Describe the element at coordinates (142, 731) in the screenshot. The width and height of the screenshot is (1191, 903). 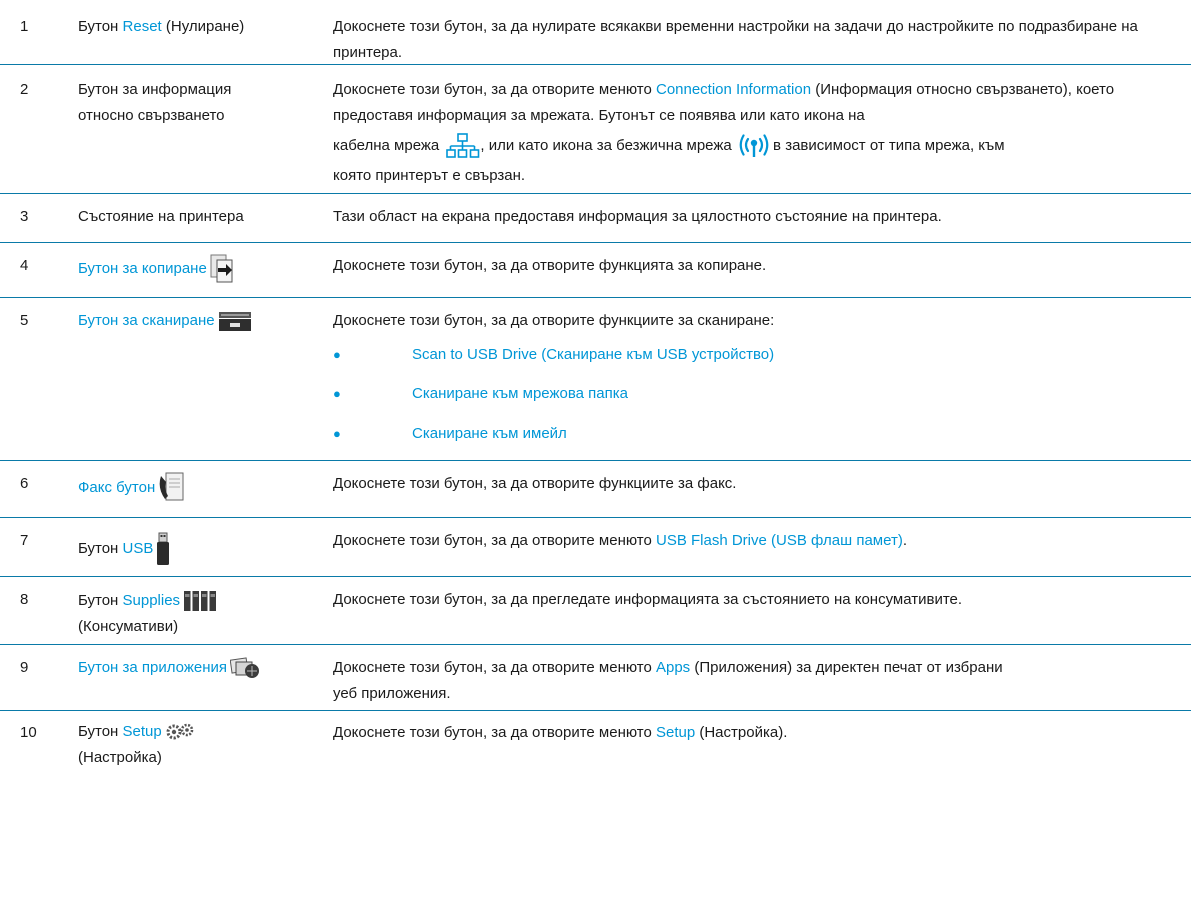
I see `setup-link: Setup` at that location.